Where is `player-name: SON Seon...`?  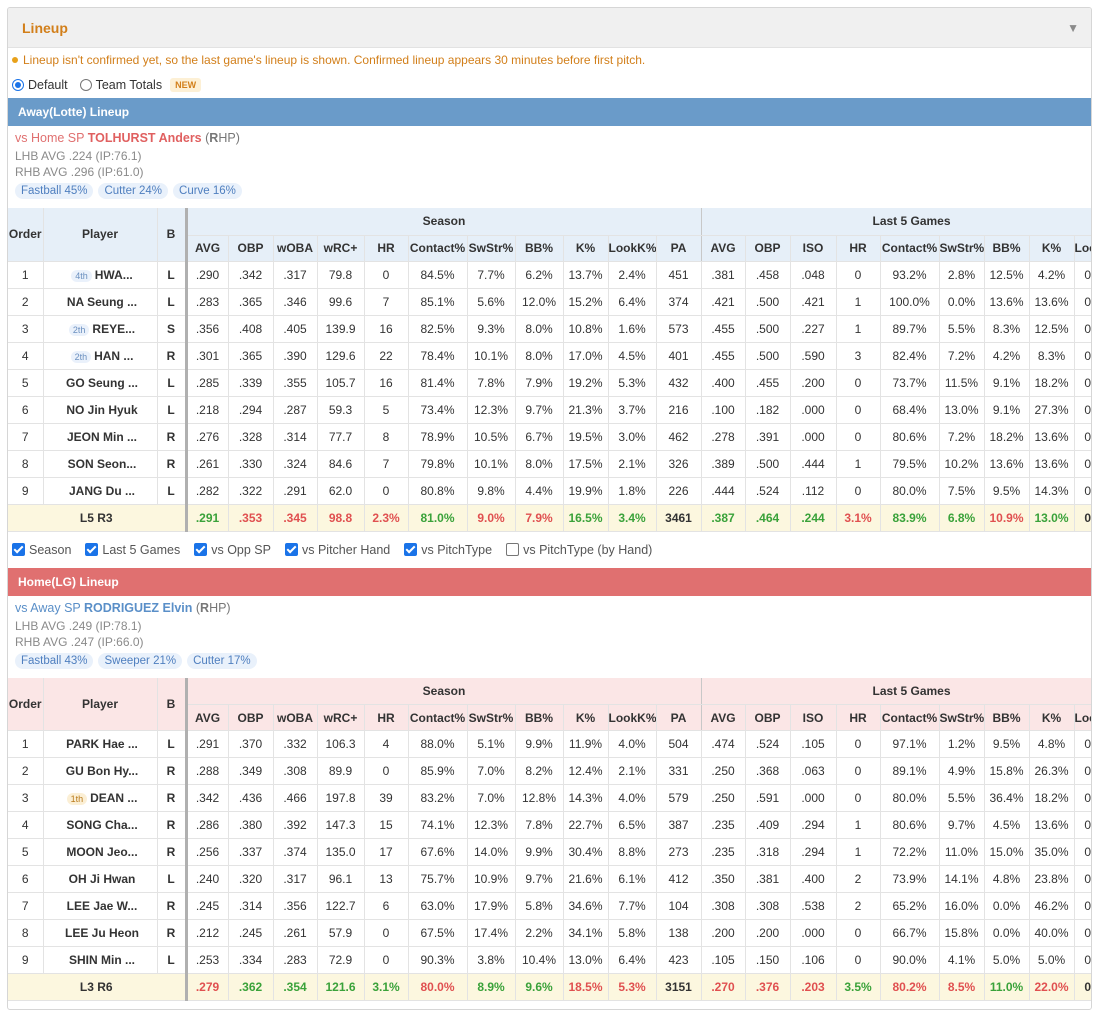
player-name: SON Seon... is located at coordinates (102, 464).